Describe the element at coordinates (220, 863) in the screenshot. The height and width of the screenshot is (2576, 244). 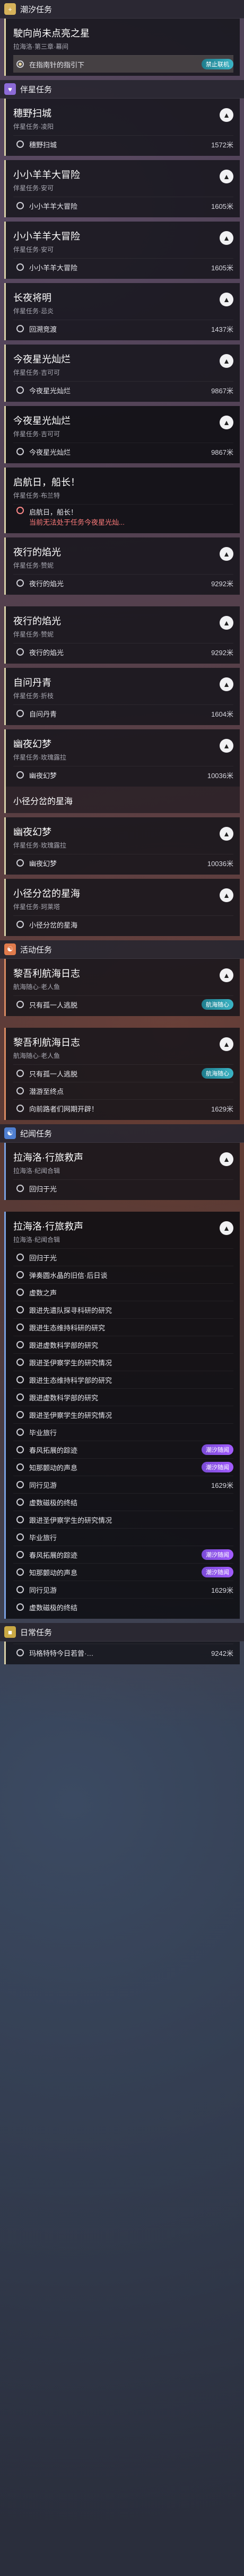
I see `objective-distance: 10036米` at that location.